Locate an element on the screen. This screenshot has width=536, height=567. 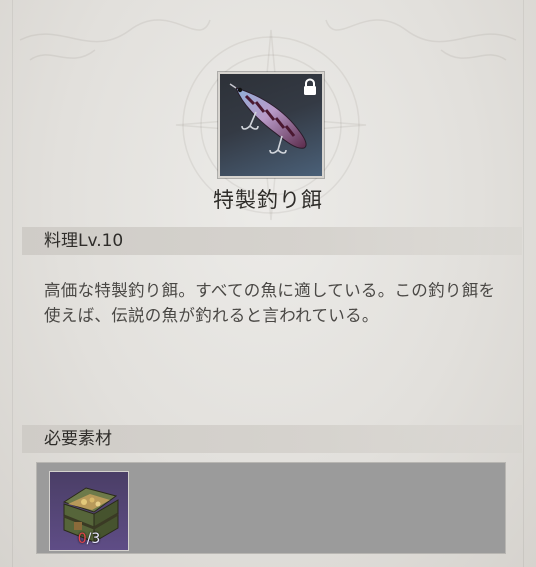
frame-line-right is located at coordinates (523, 283).